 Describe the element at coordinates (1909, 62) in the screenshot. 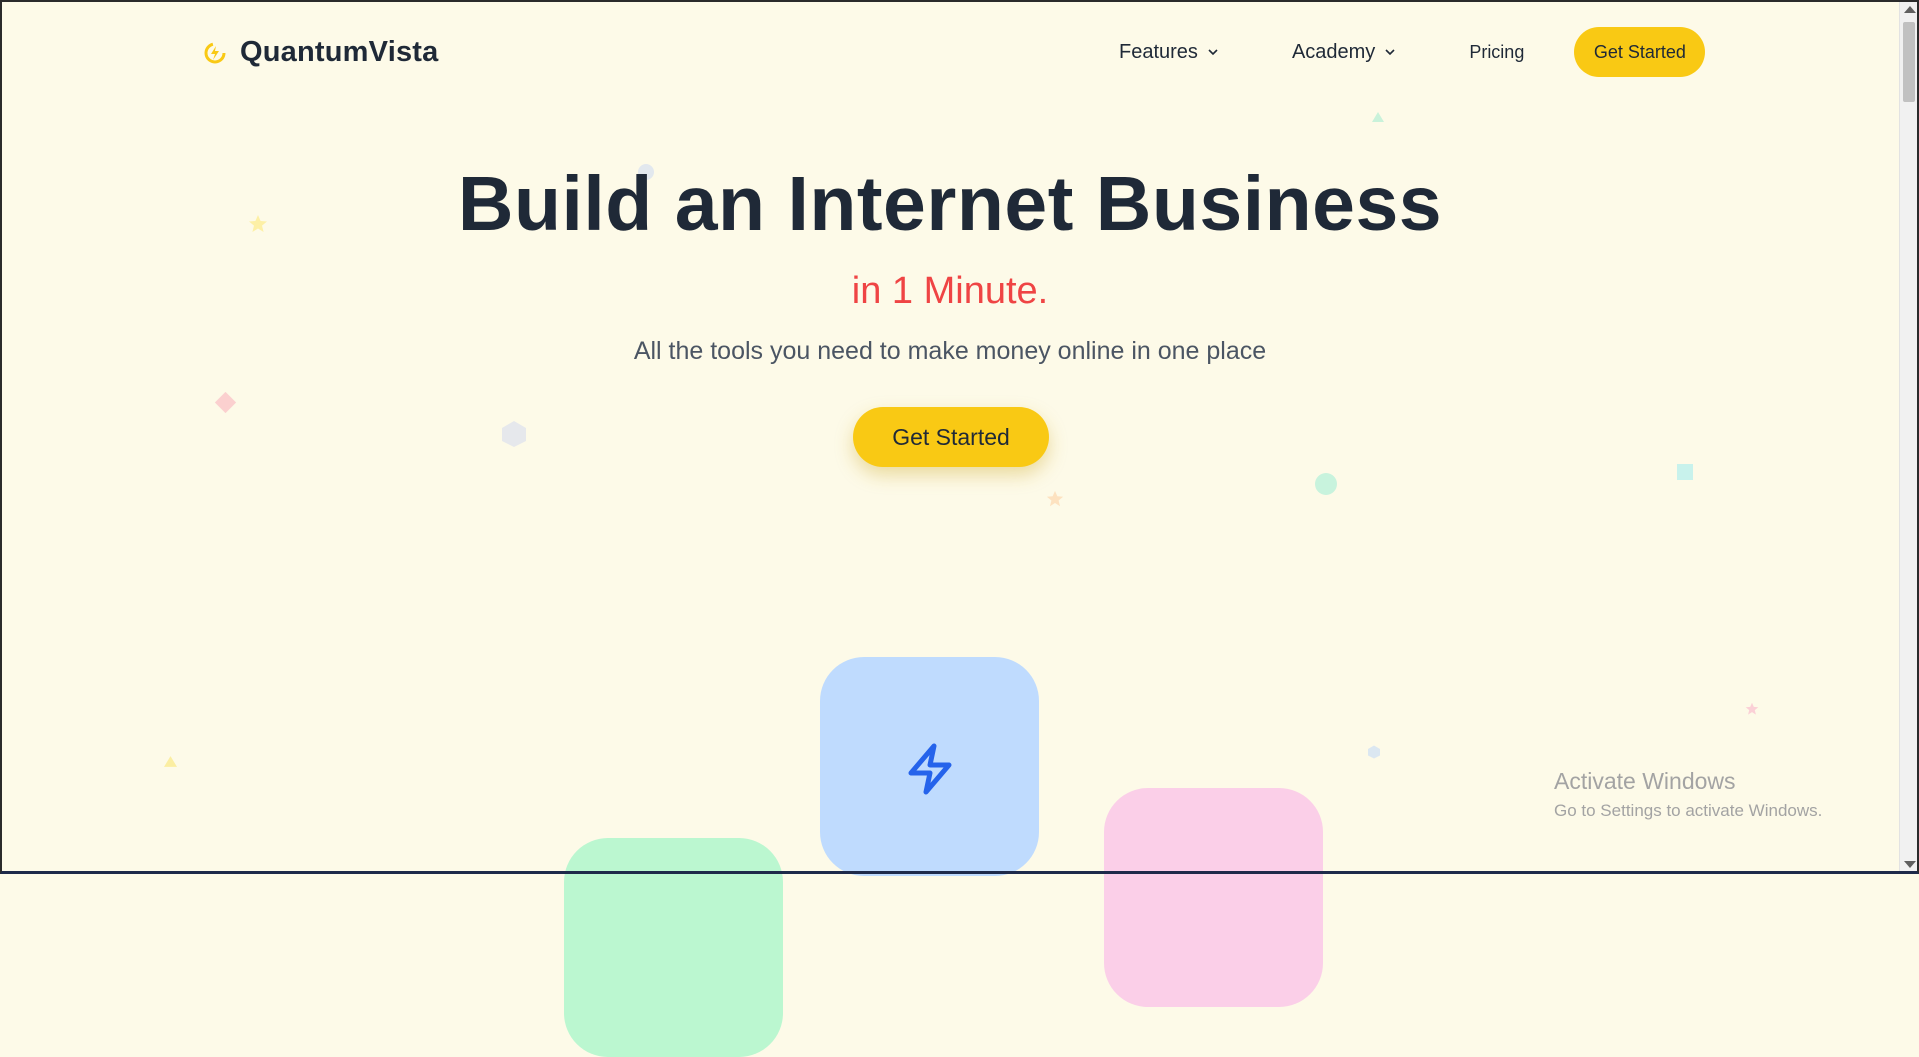

I see `scroll-thumb` at that location.